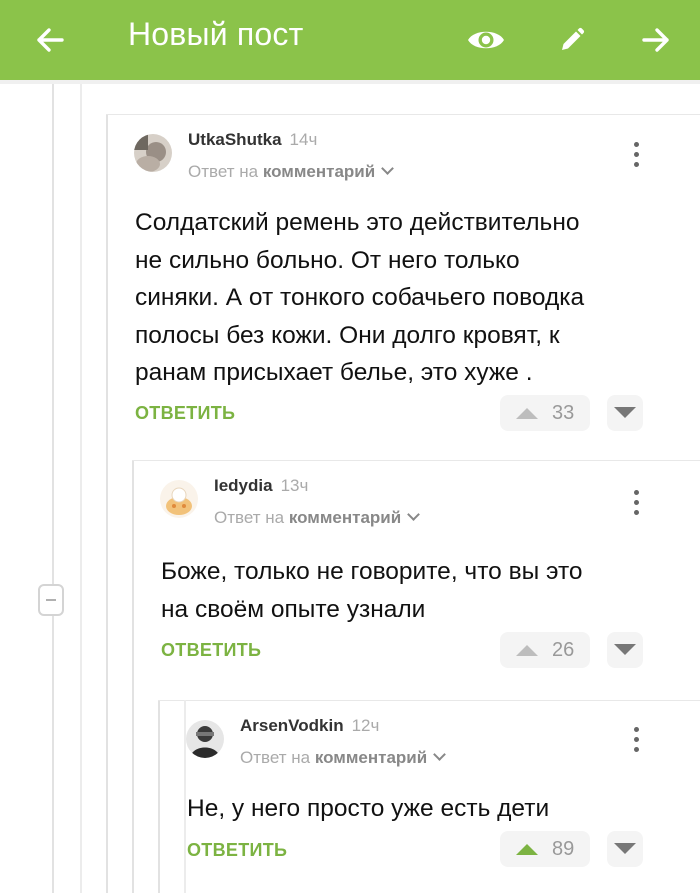 The height and width of the screenshot is (893, 700). Describe the element at coordinates (303, 139) in the screenshot. I see `timestamp: 14ч` at that location.